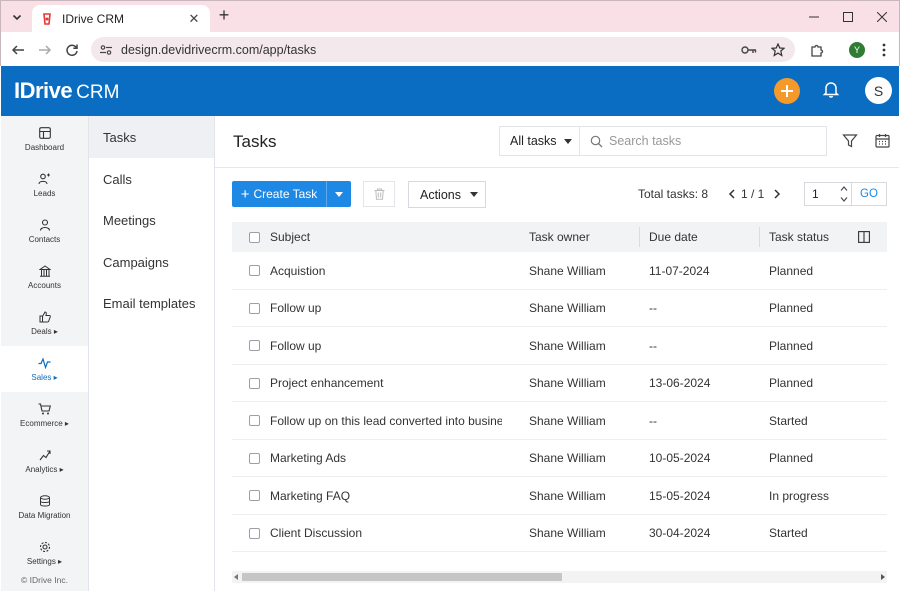 This screenshot has width=900, height=591. What do you see at coordinates (44, 415) in the screenshot?
I see `rail-item-ecommerce: Ecommerce ▸` at bounding box center [44, 415].